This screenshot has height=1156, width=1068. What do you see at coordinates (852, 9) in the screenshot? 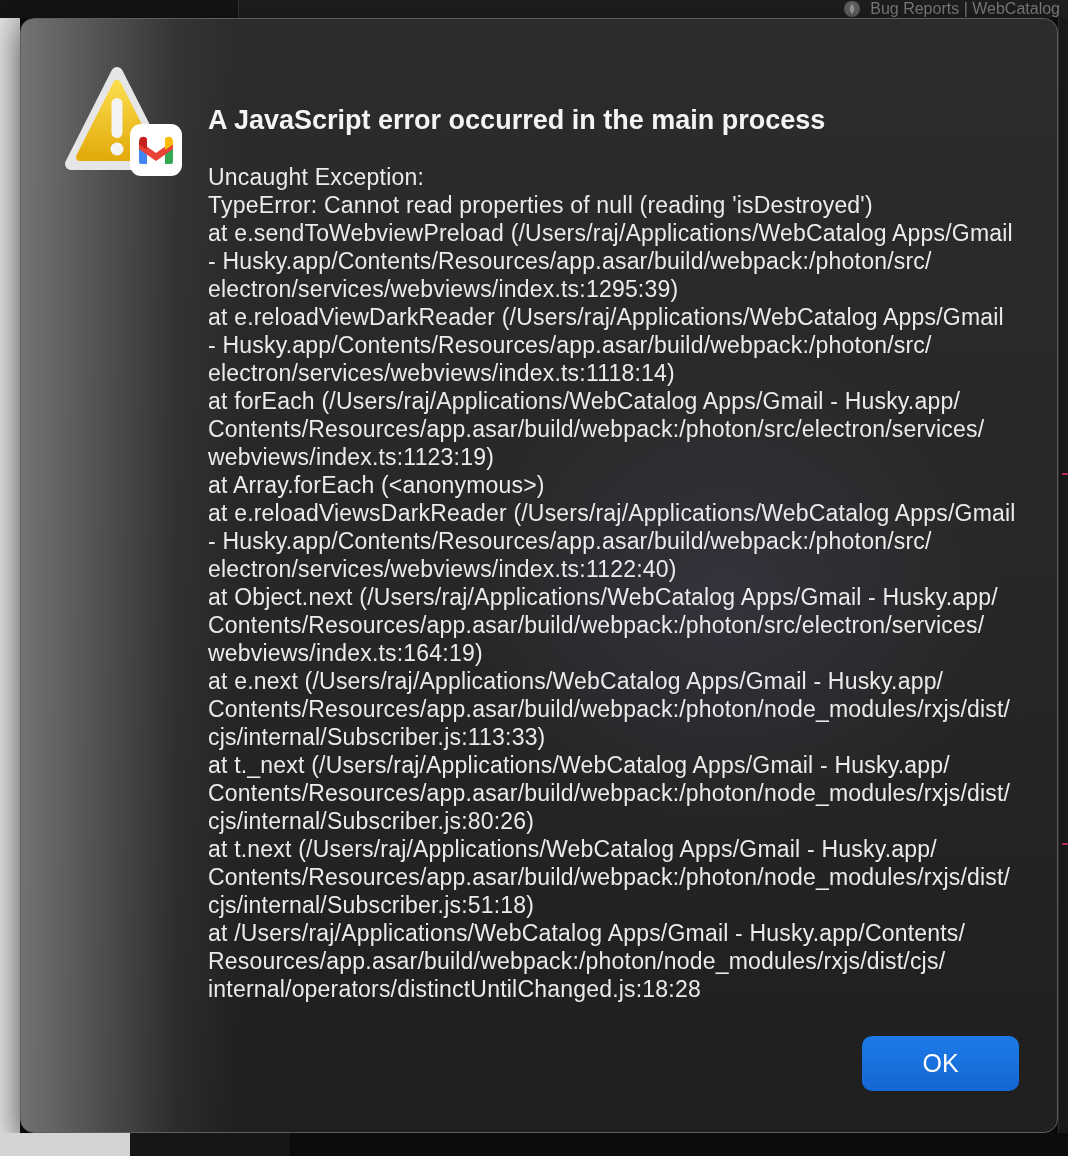
I see `circle-logo-icon` at bounding box center [852, 9].